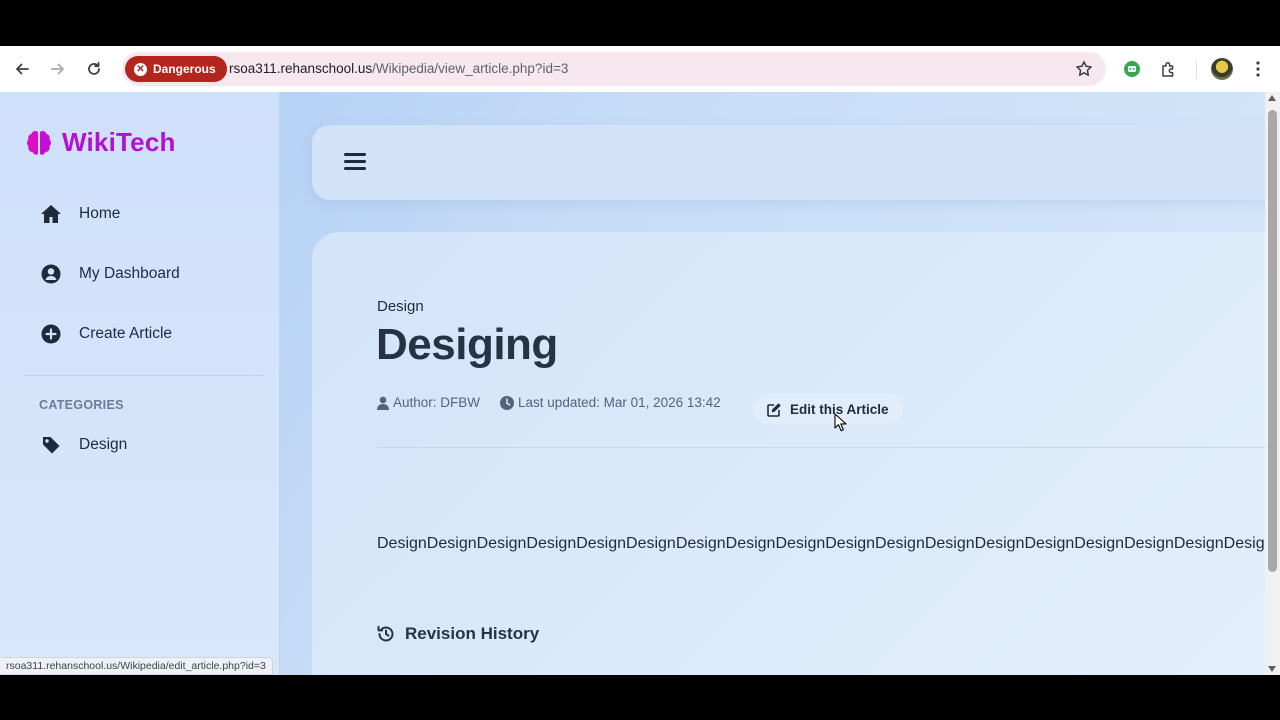 Image resolution: width=1280 pixels, height=720 pixels. What do you see at coordinates (1222, 69) in the screenshot?
I see `profile-avatar` at bounding box center [1222, 69].